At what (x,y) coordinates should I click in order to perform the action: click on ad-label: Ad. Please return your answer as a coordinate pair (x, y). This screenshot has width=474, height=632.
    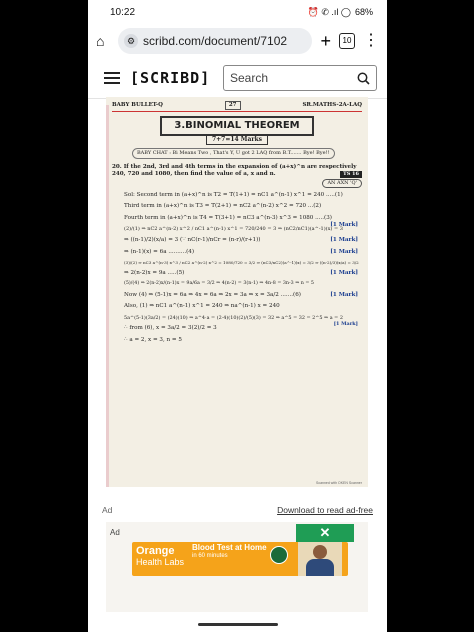
    Looking at the image, I should click on (107, 510).